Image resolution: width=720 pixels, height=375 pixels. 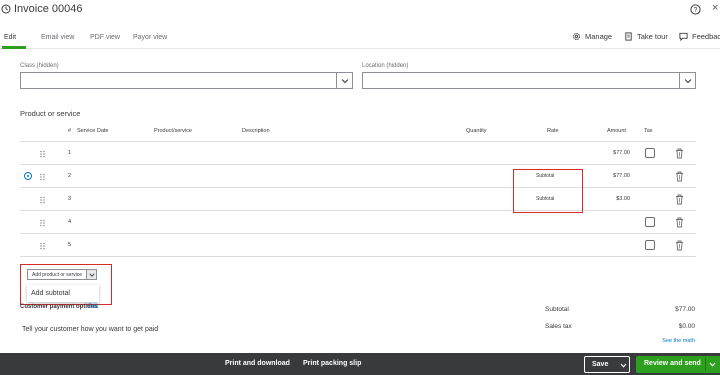 I want to click on col-quantity: Quantity, so click(x=476, y=131).